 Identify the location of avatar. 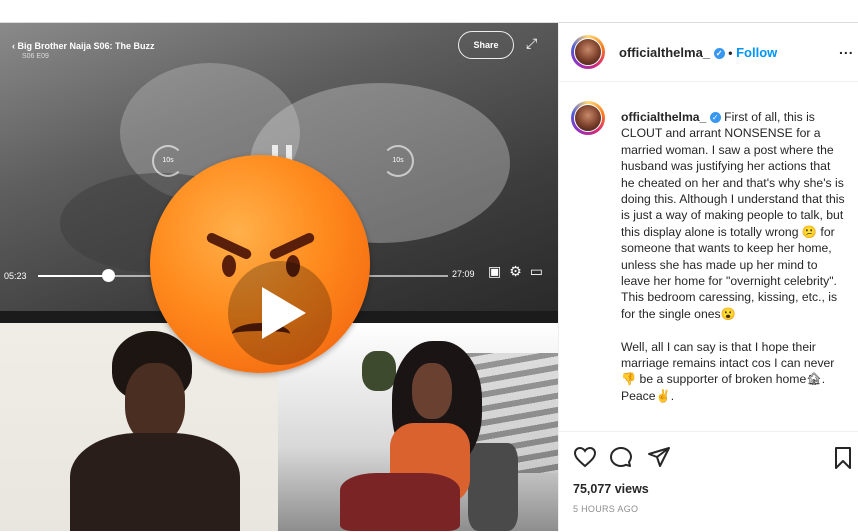
(588, 52).